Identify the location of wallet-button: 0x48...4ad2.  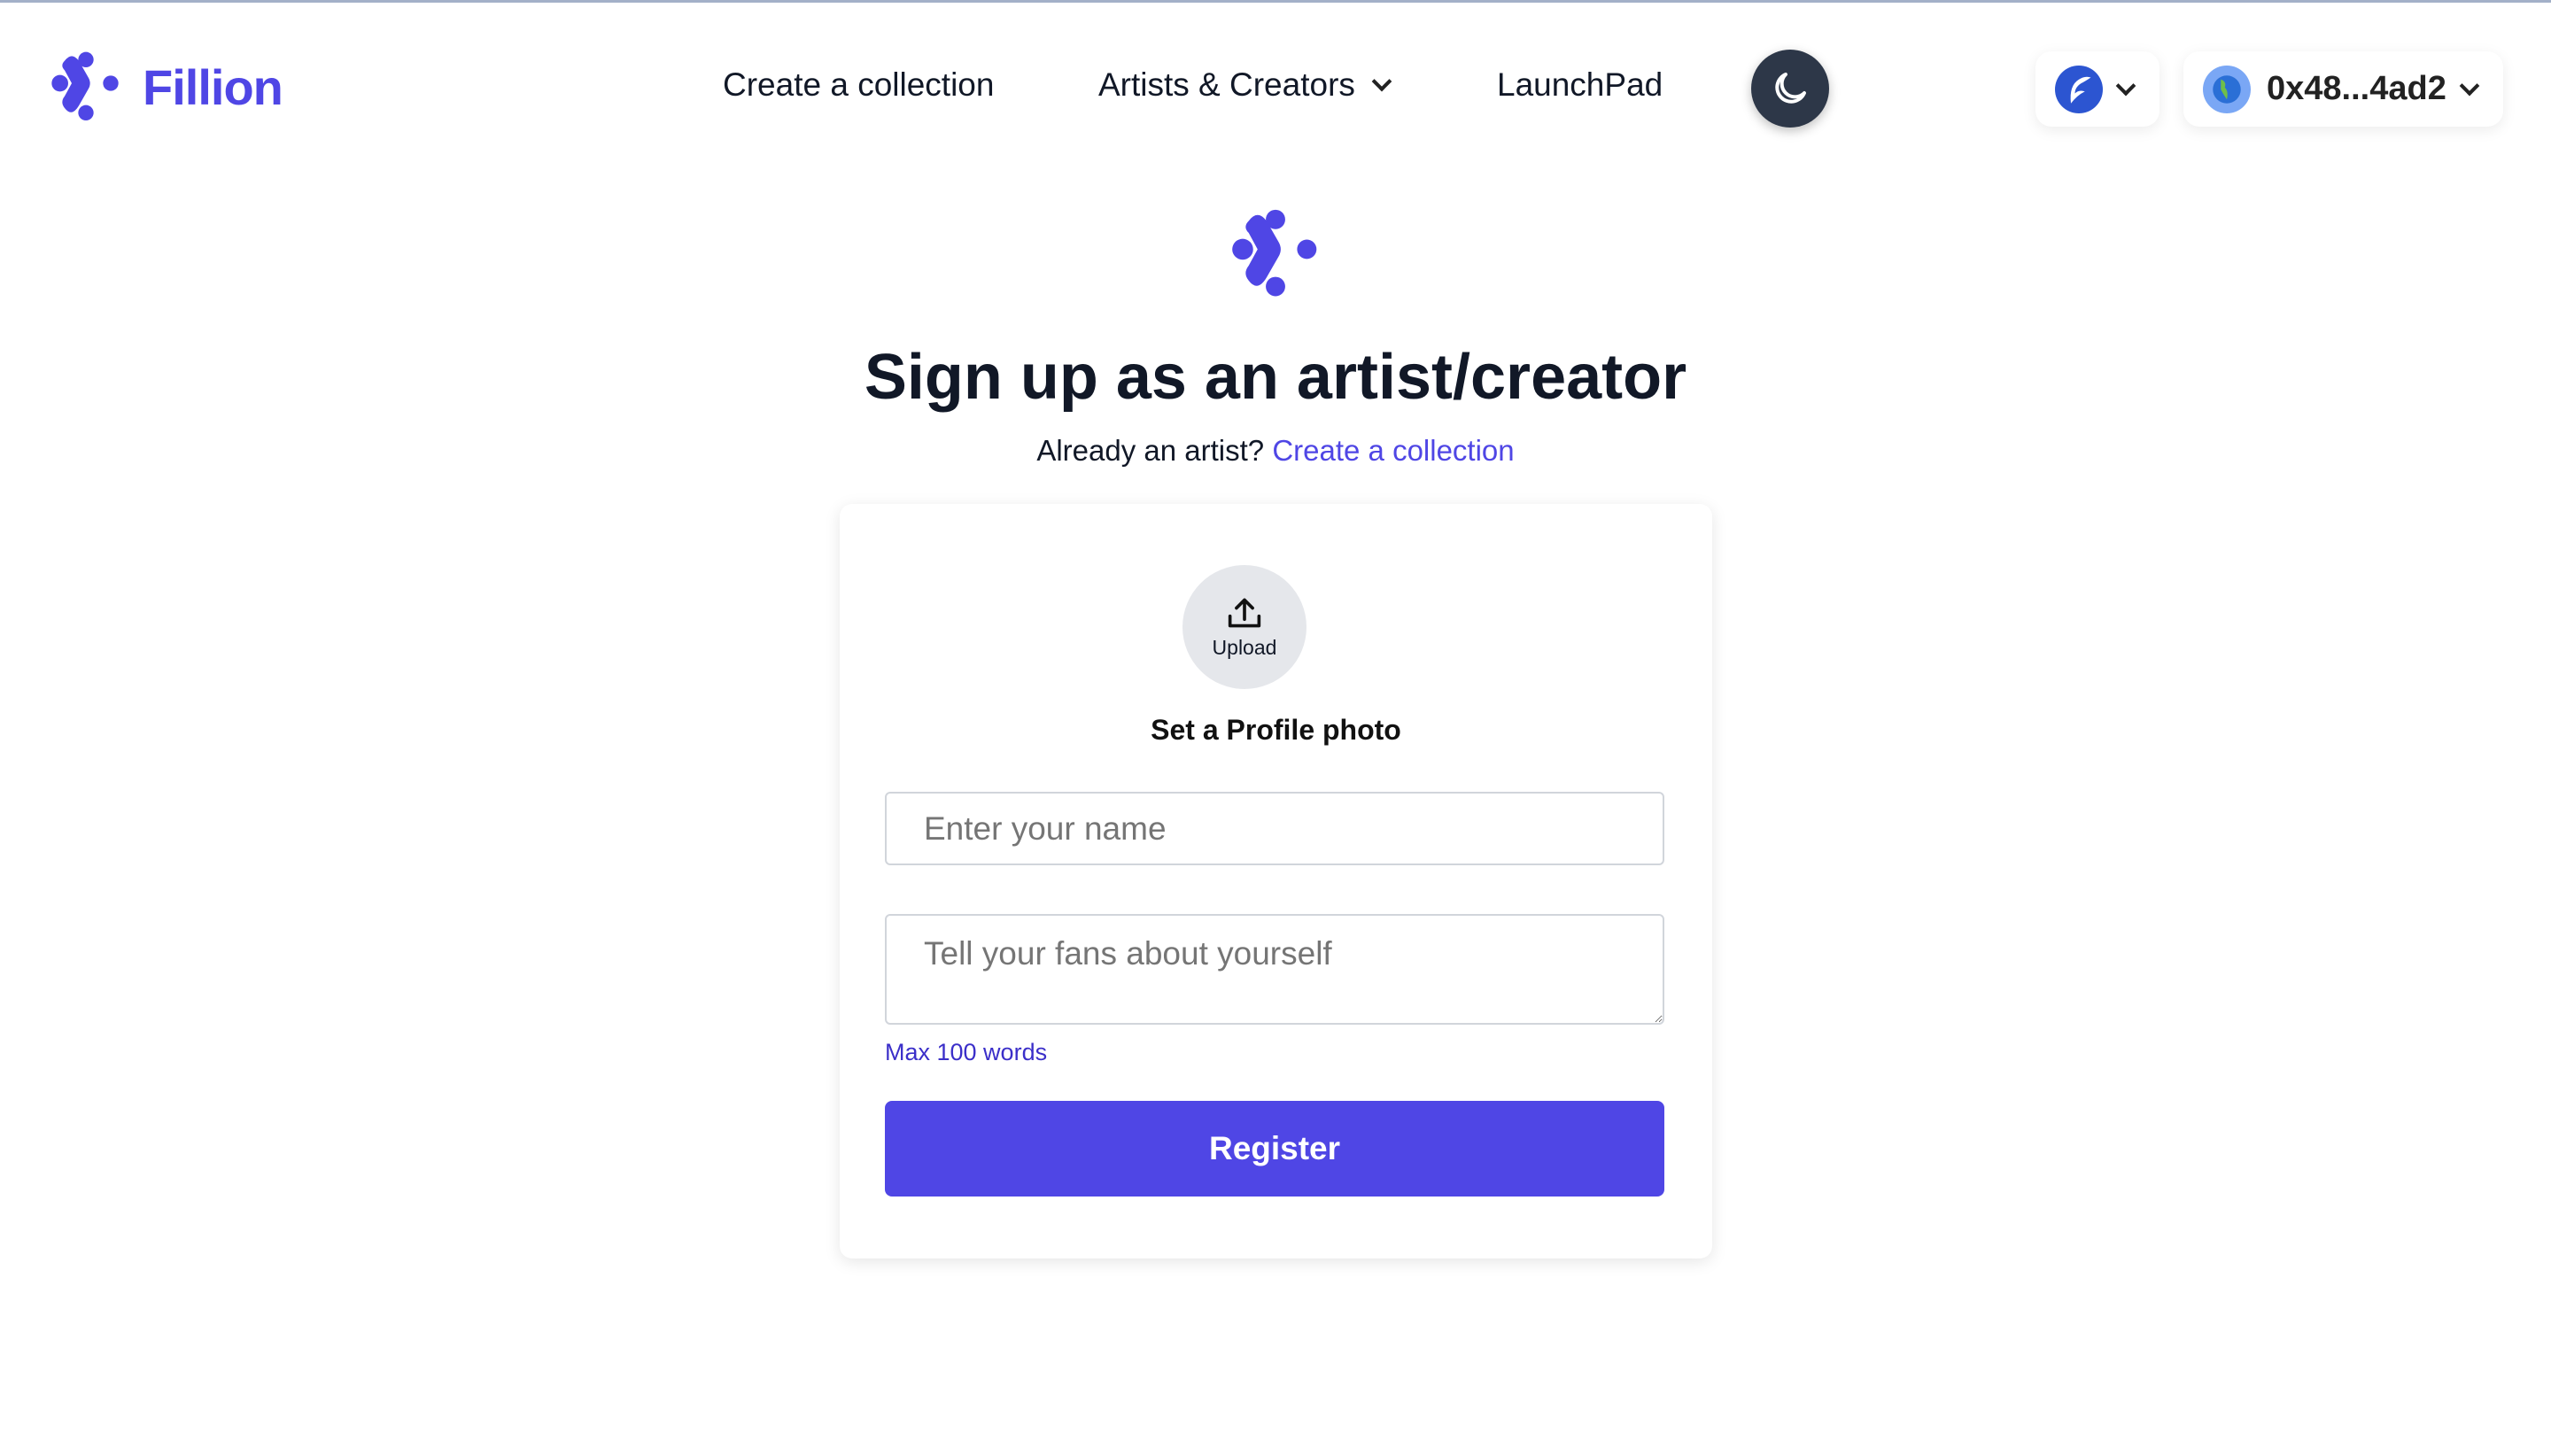
(2343, 89).